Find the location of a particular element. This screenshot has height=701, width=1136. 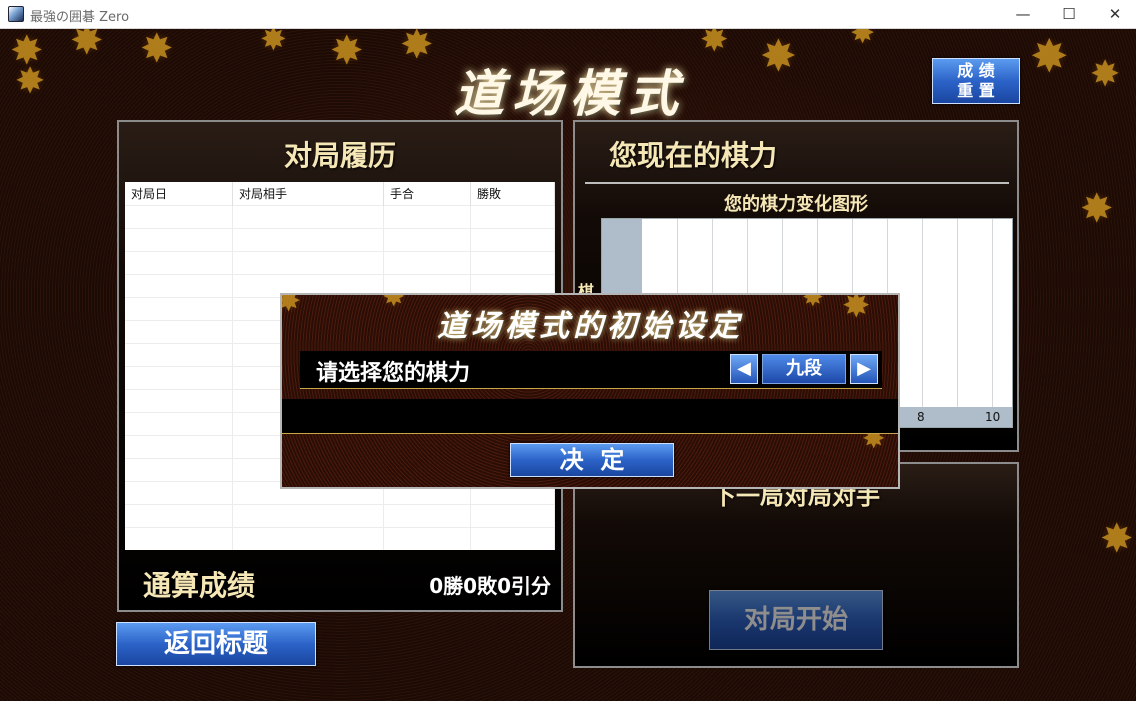

app-icon is located at coordinates (16, 14).